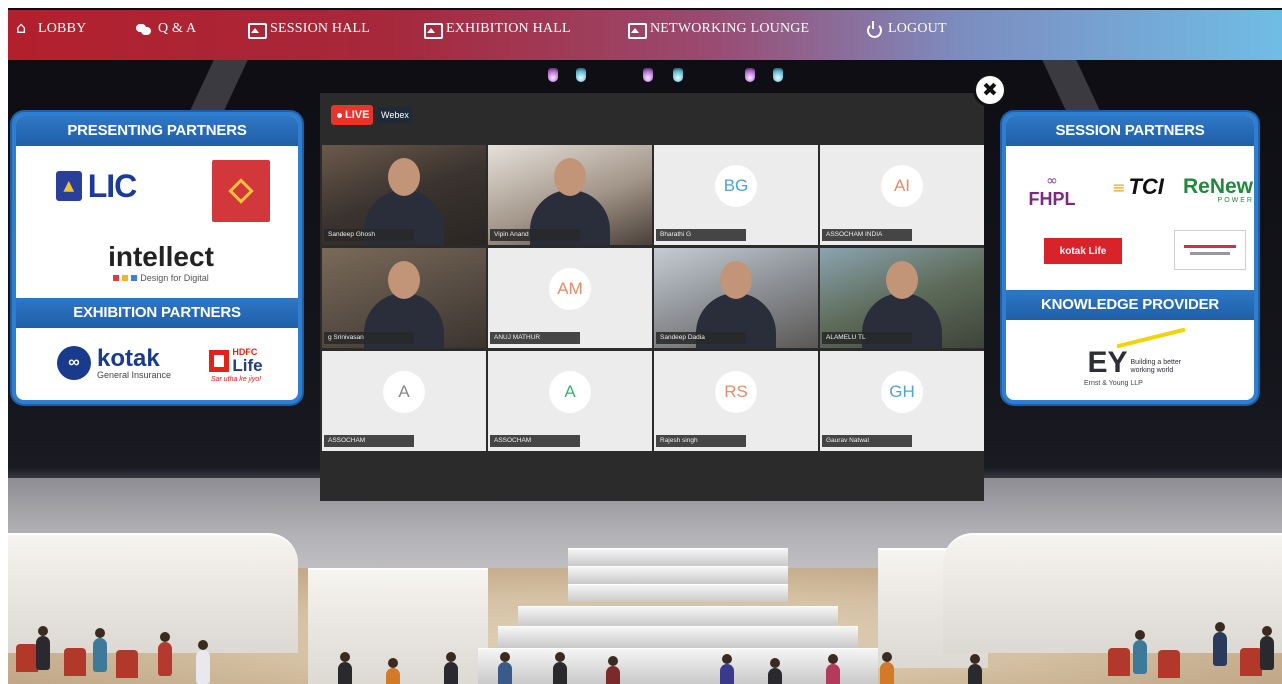 The image size is (1282, 684). What do you see at coordinates (1218, 190) in the screenshot?
I see `renew-power-logo: ReNew POWER` at bounding box center [1218, 190].